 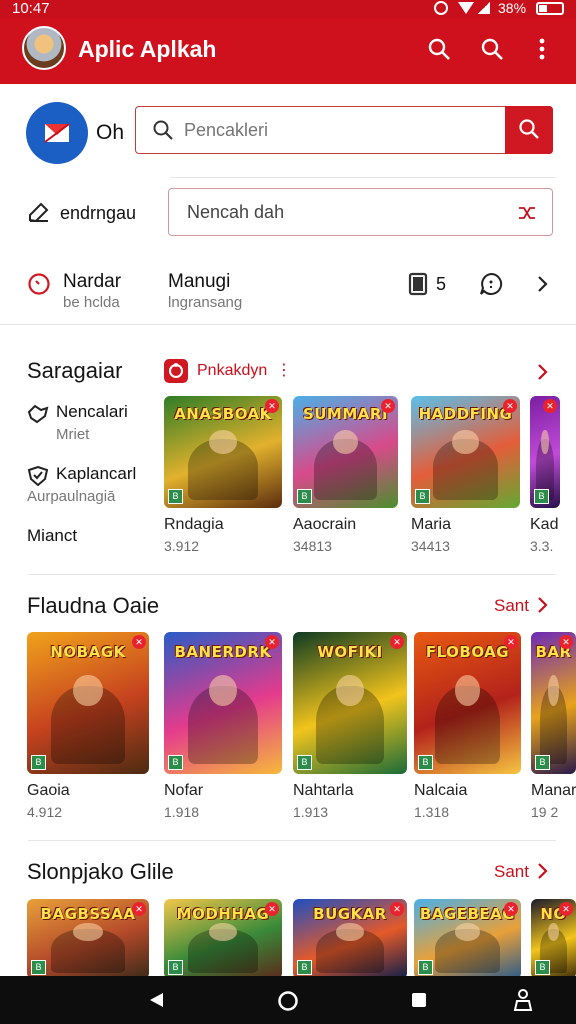 I want to click on game-name: Nalcaia, so click(x=440, y=791).